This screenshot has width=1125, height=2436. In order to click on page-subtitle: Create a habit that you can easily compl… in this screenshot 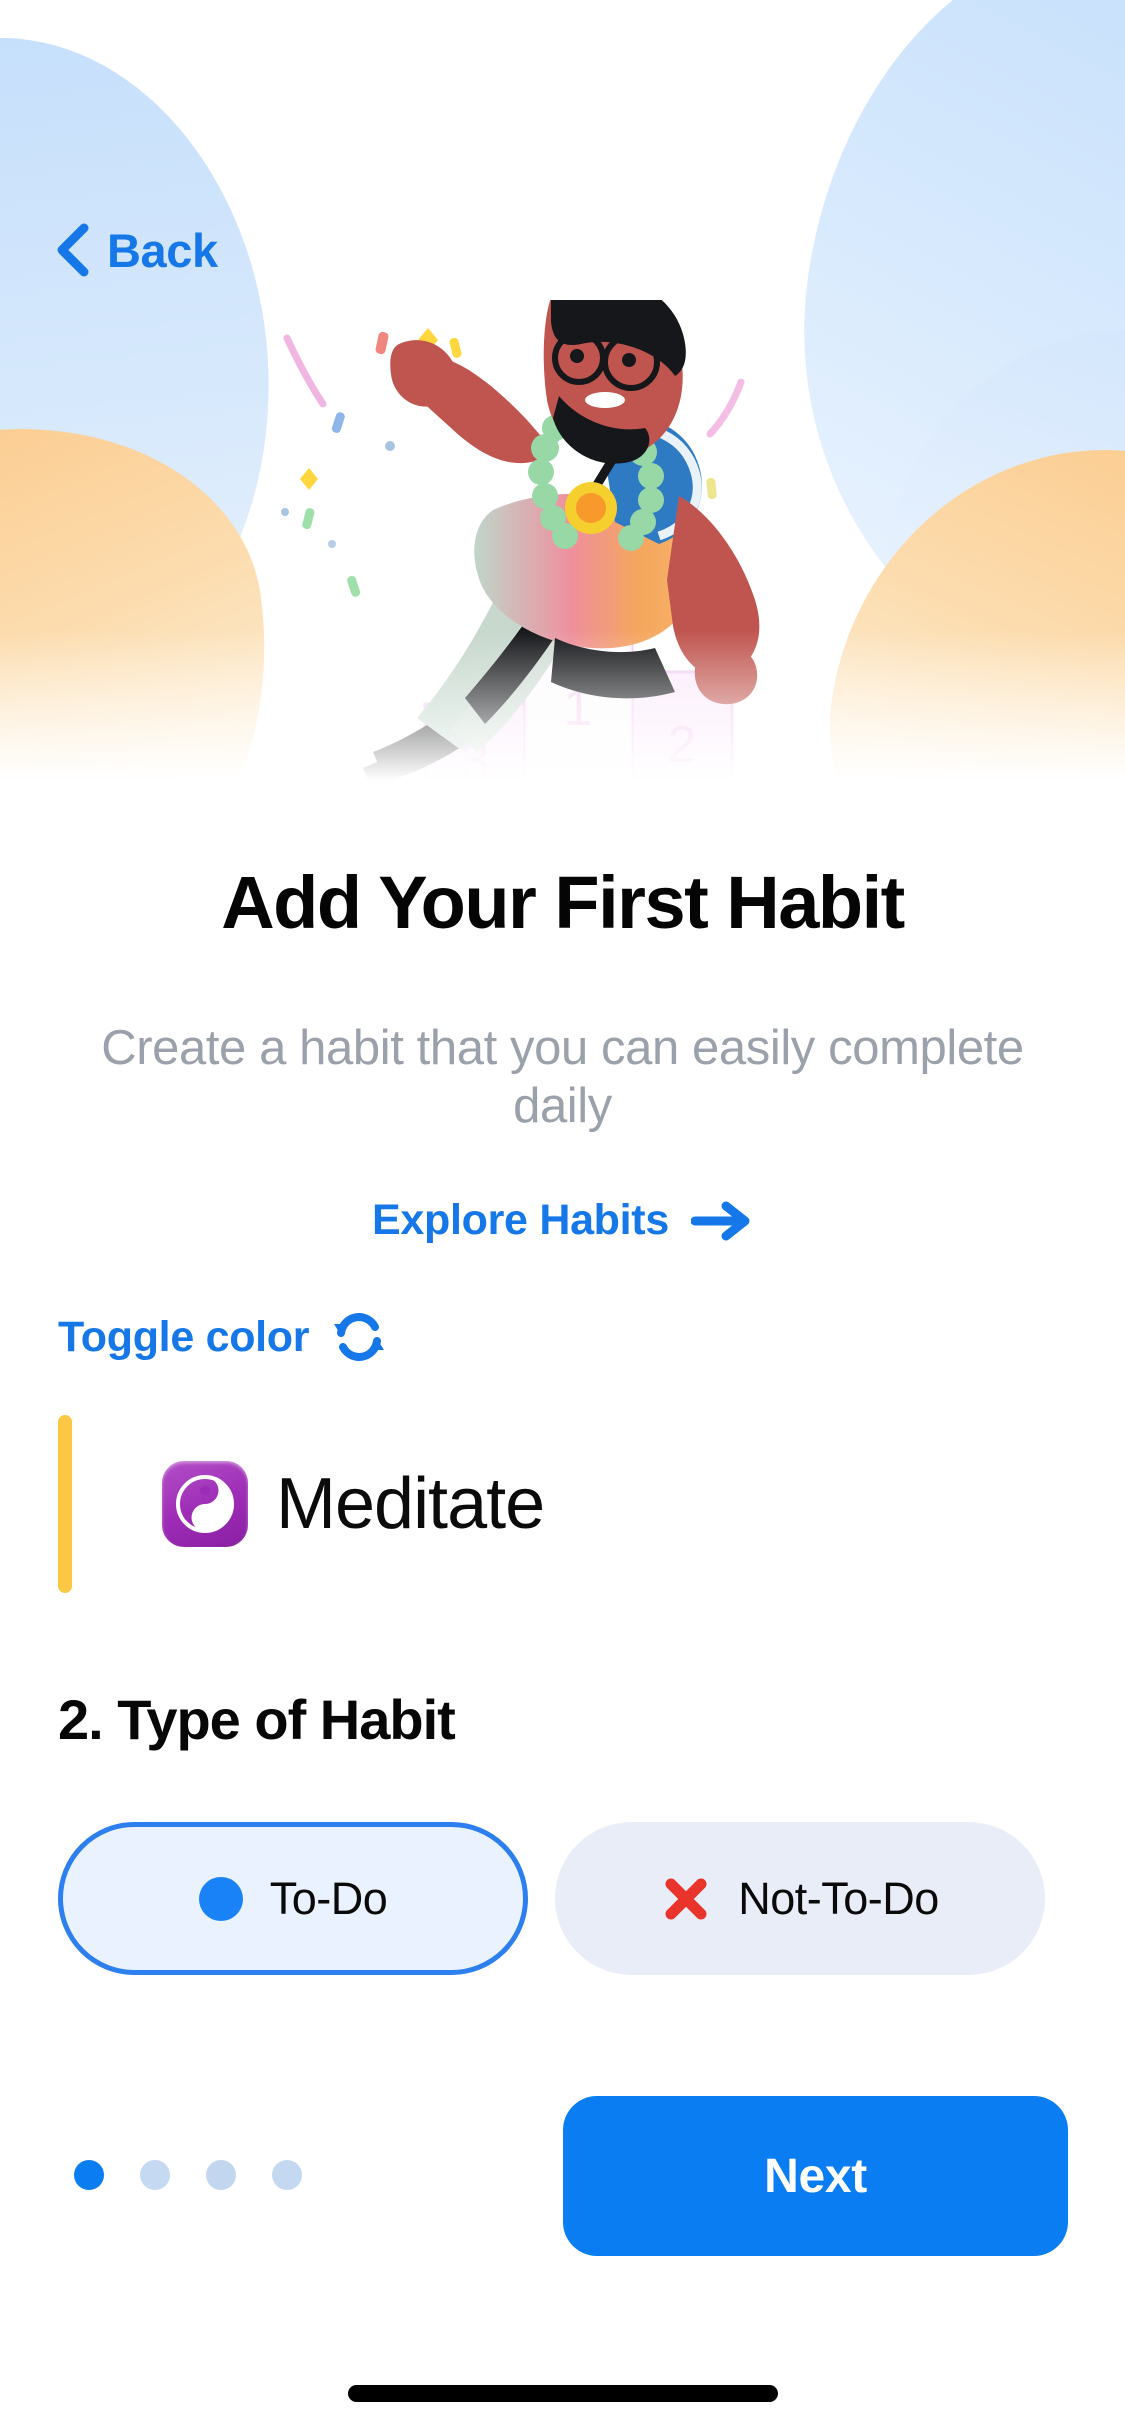, I will do `click(562, 1077)`.